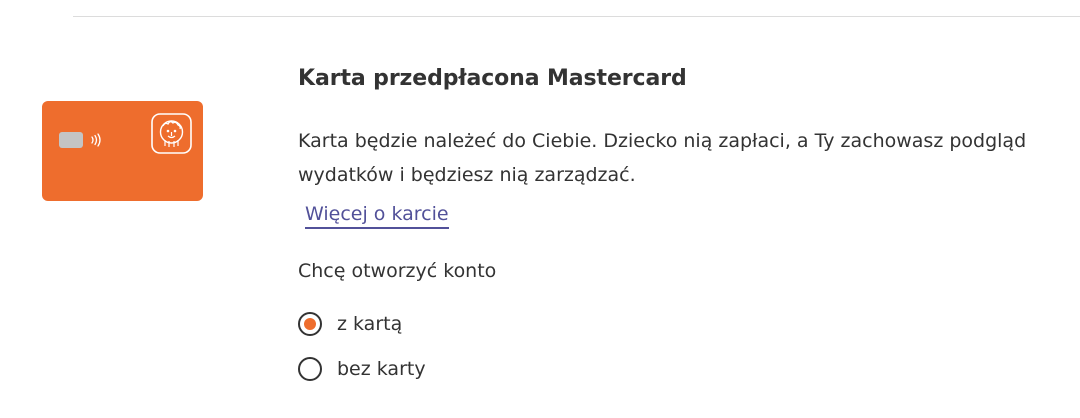 The image size is (1080, 418). What do you see at coordinates (370, 324) in the screenshot?
I see `radio-label: z kartą` at bounding box center [370, 324].